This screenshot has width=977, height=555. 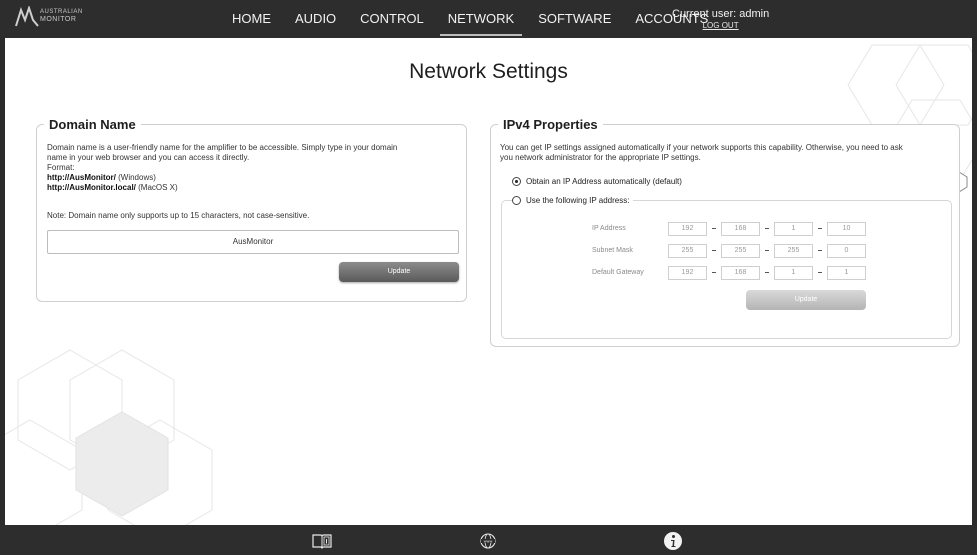 What do you see at coordinates (793, 273) in the screenshot?
I see `default-gateway-octet-3: 1` at bounding box center [793, 273].